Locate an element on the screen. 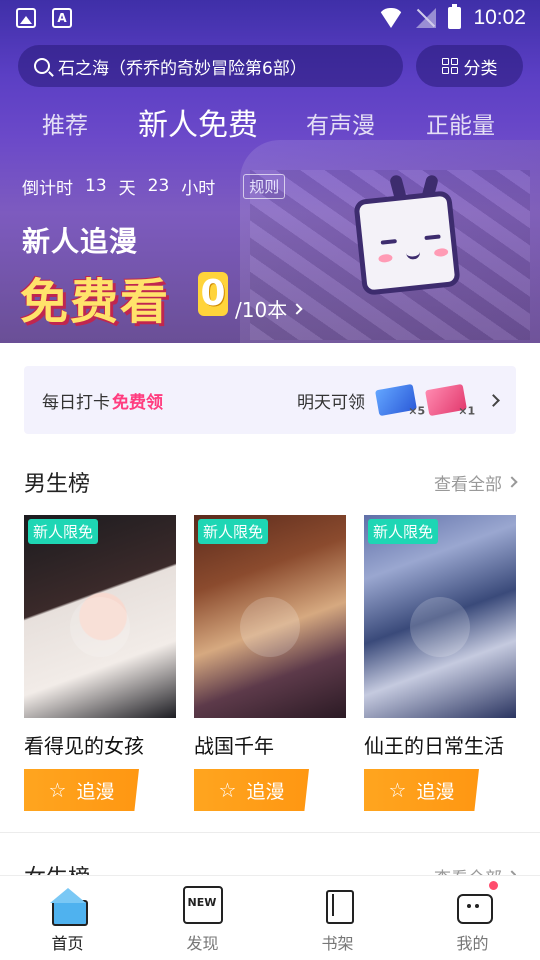  tab-audio-comics: 有声漫 is located at coordinates (340, 123).